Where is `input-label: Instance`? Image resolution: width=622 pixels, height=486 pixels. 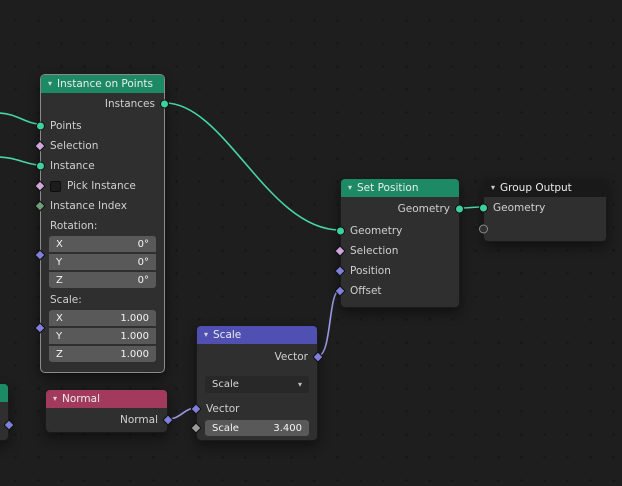
input-label: Instance is located at coordinates (72, 166).